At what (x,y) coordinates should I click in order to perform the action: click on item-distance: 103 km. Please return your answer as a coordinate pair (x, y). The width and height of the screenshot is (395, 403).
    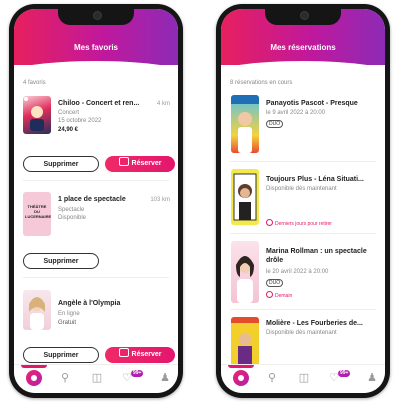
    Looking at the image, I should click on (160, 200).